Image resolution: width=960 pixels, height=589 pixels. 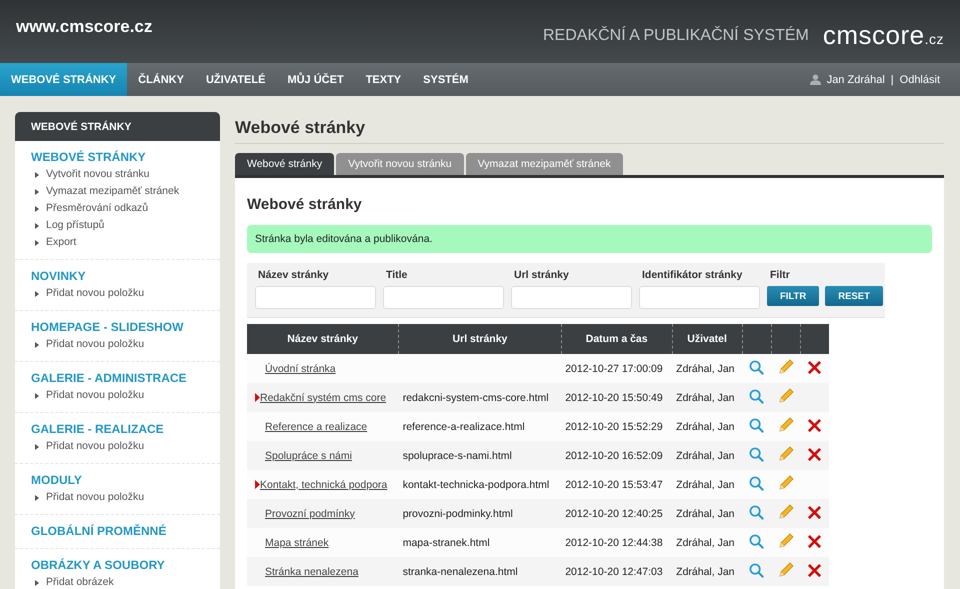 What do you see at coordinates (117, 242) in the screenshot?
I see `sidebar-item: Export` at bounding box center [117, 242].